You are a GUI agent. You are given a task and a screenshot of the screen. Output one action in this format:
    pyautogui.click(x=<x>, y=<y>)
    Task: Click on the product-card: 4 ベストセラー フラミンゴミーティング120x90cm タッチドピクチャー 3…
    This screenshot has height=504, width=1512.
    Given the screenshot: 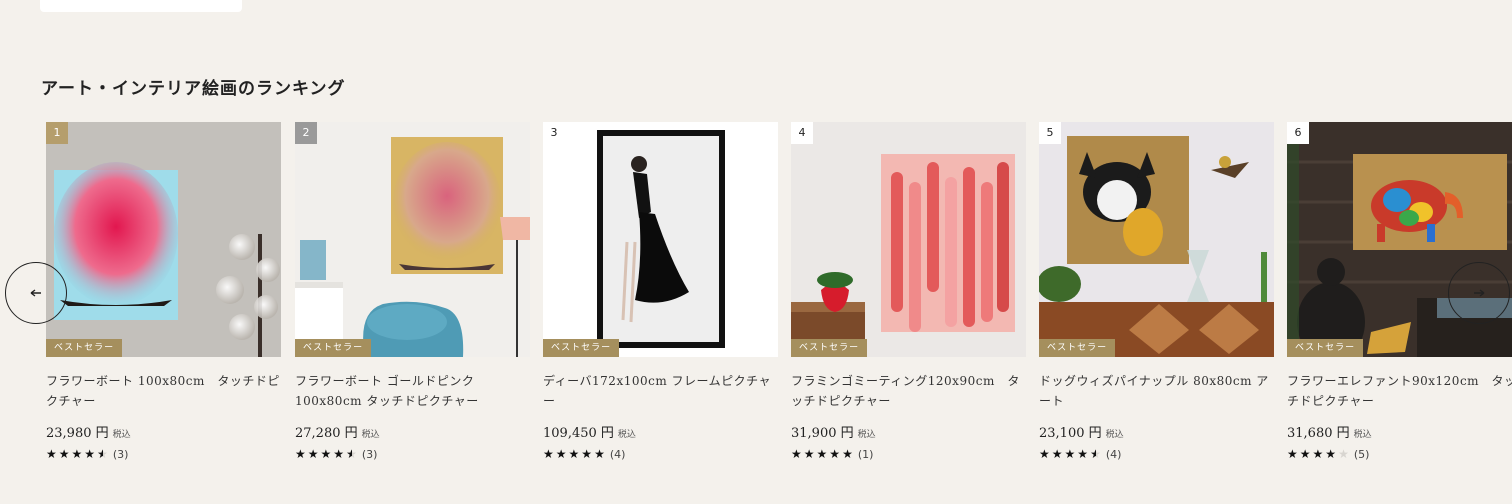 What is the action you would take?
    pyautogui.click(x=908, y=291)
    